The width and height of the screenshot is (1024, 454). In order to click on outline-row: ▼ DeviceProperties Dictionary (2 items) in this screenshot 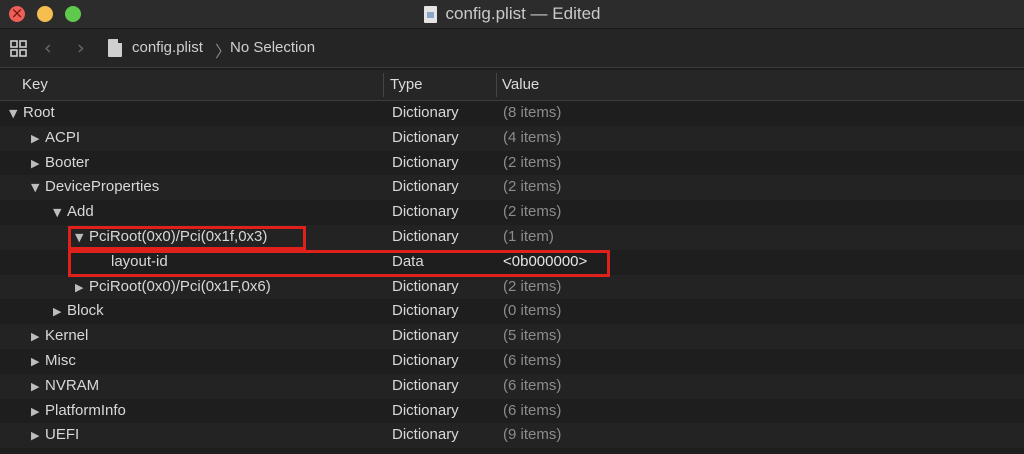, I will do `click(512, 188)`.